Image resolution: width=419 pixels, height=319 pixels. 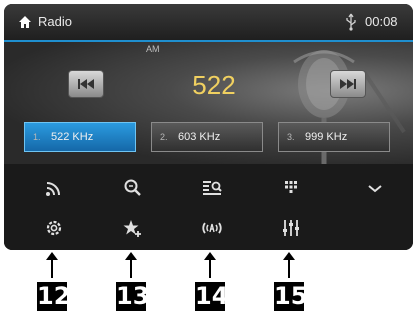 I want to click on seek-next-button, so click(x=348, y=84).